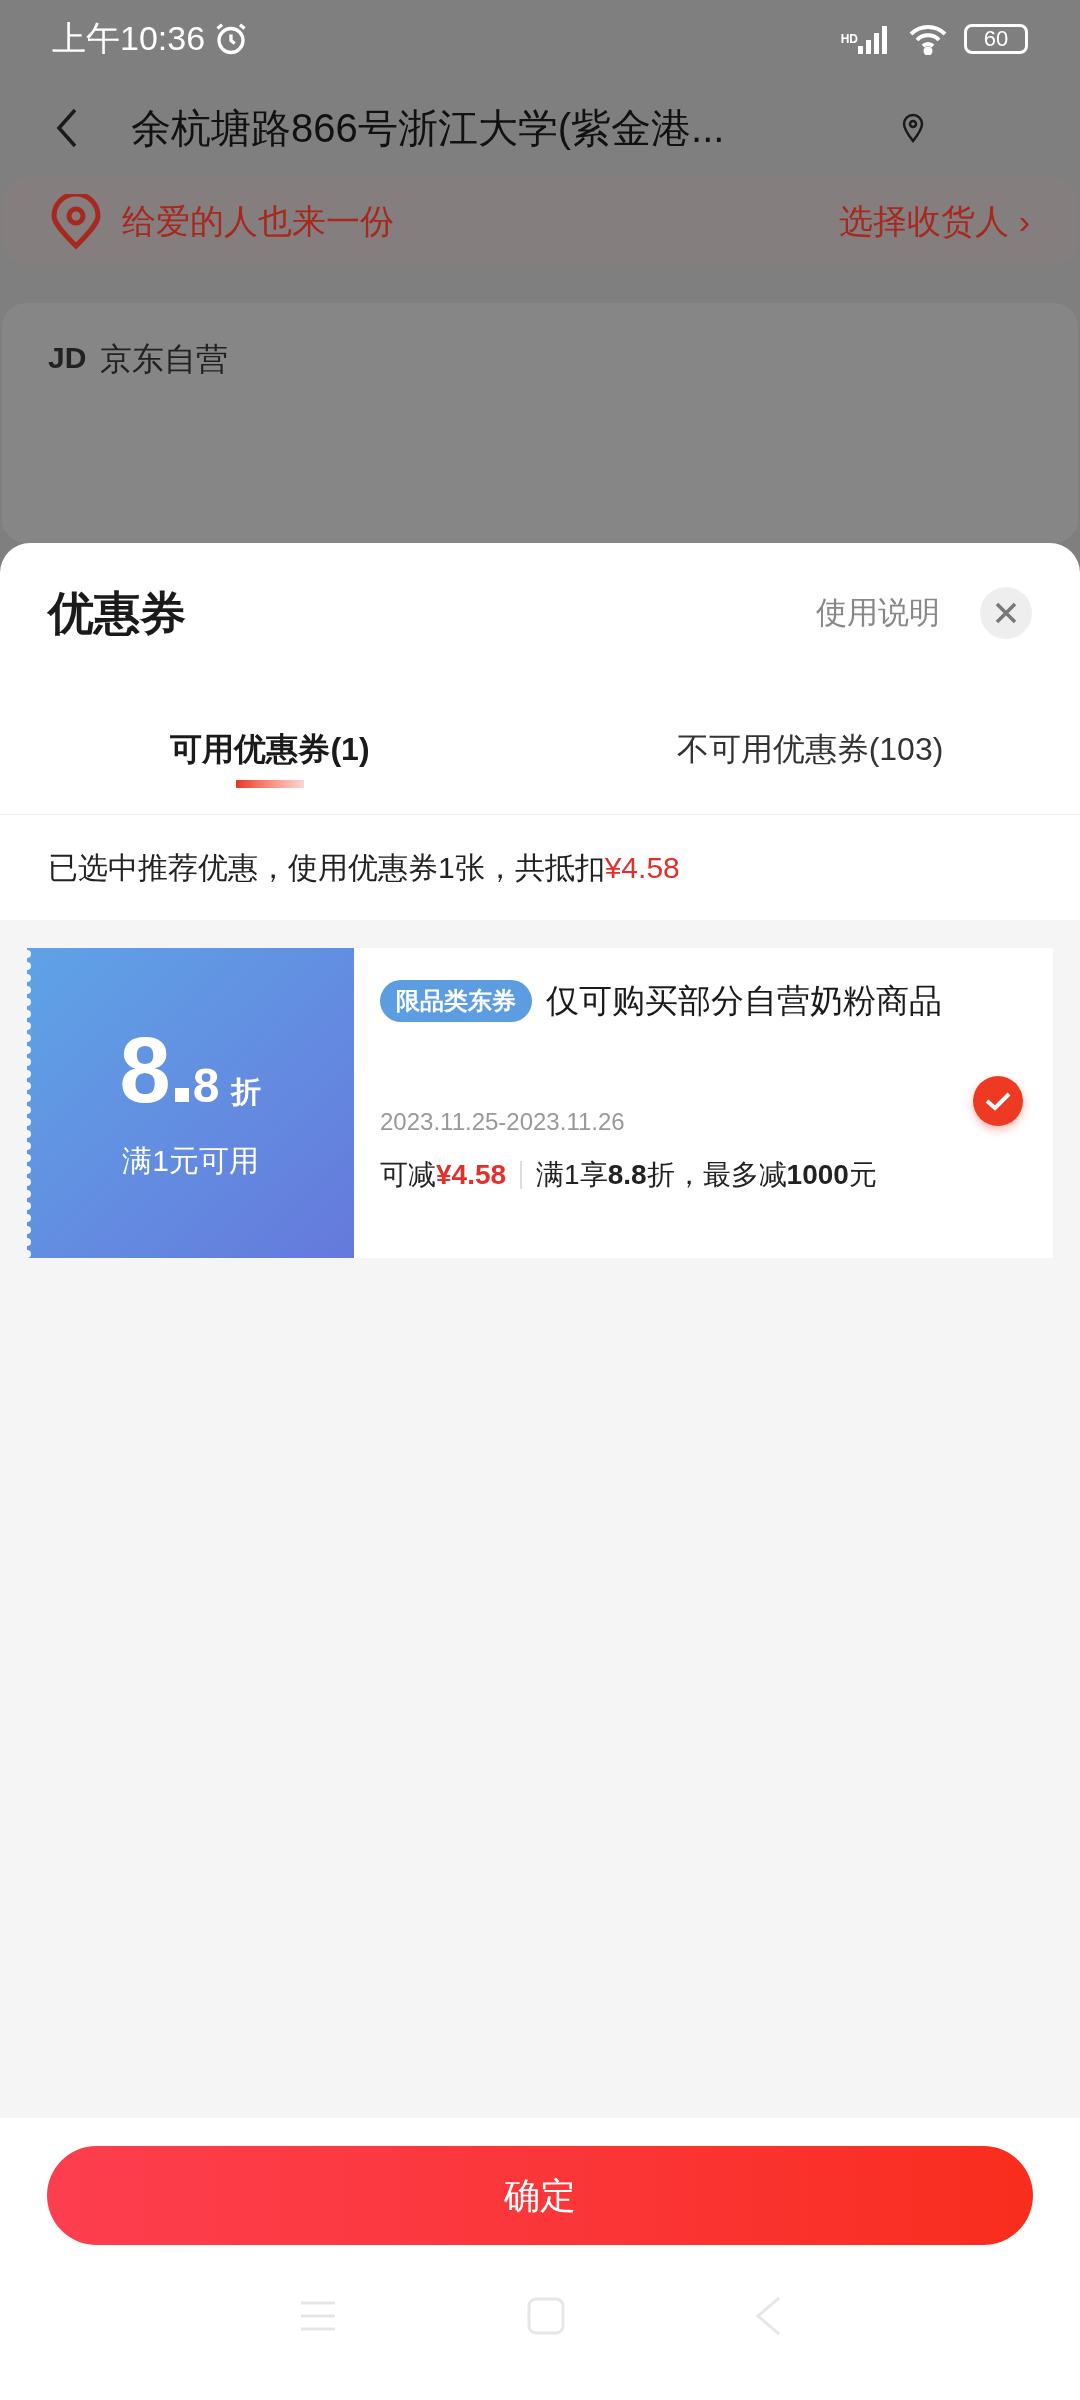 This screenshot has height=2400, width=1080. I want to click on summary-text: 已选中推荐优惠，使用优惠券1张，共抵扣¥4.58, so click(364, 868).